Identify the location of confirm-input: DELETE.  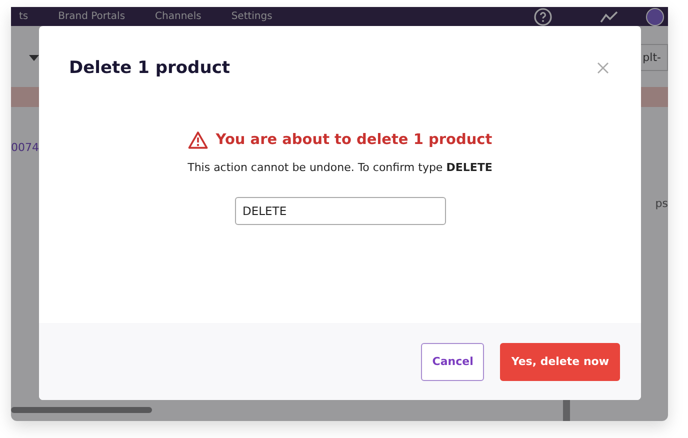
(340, 211).